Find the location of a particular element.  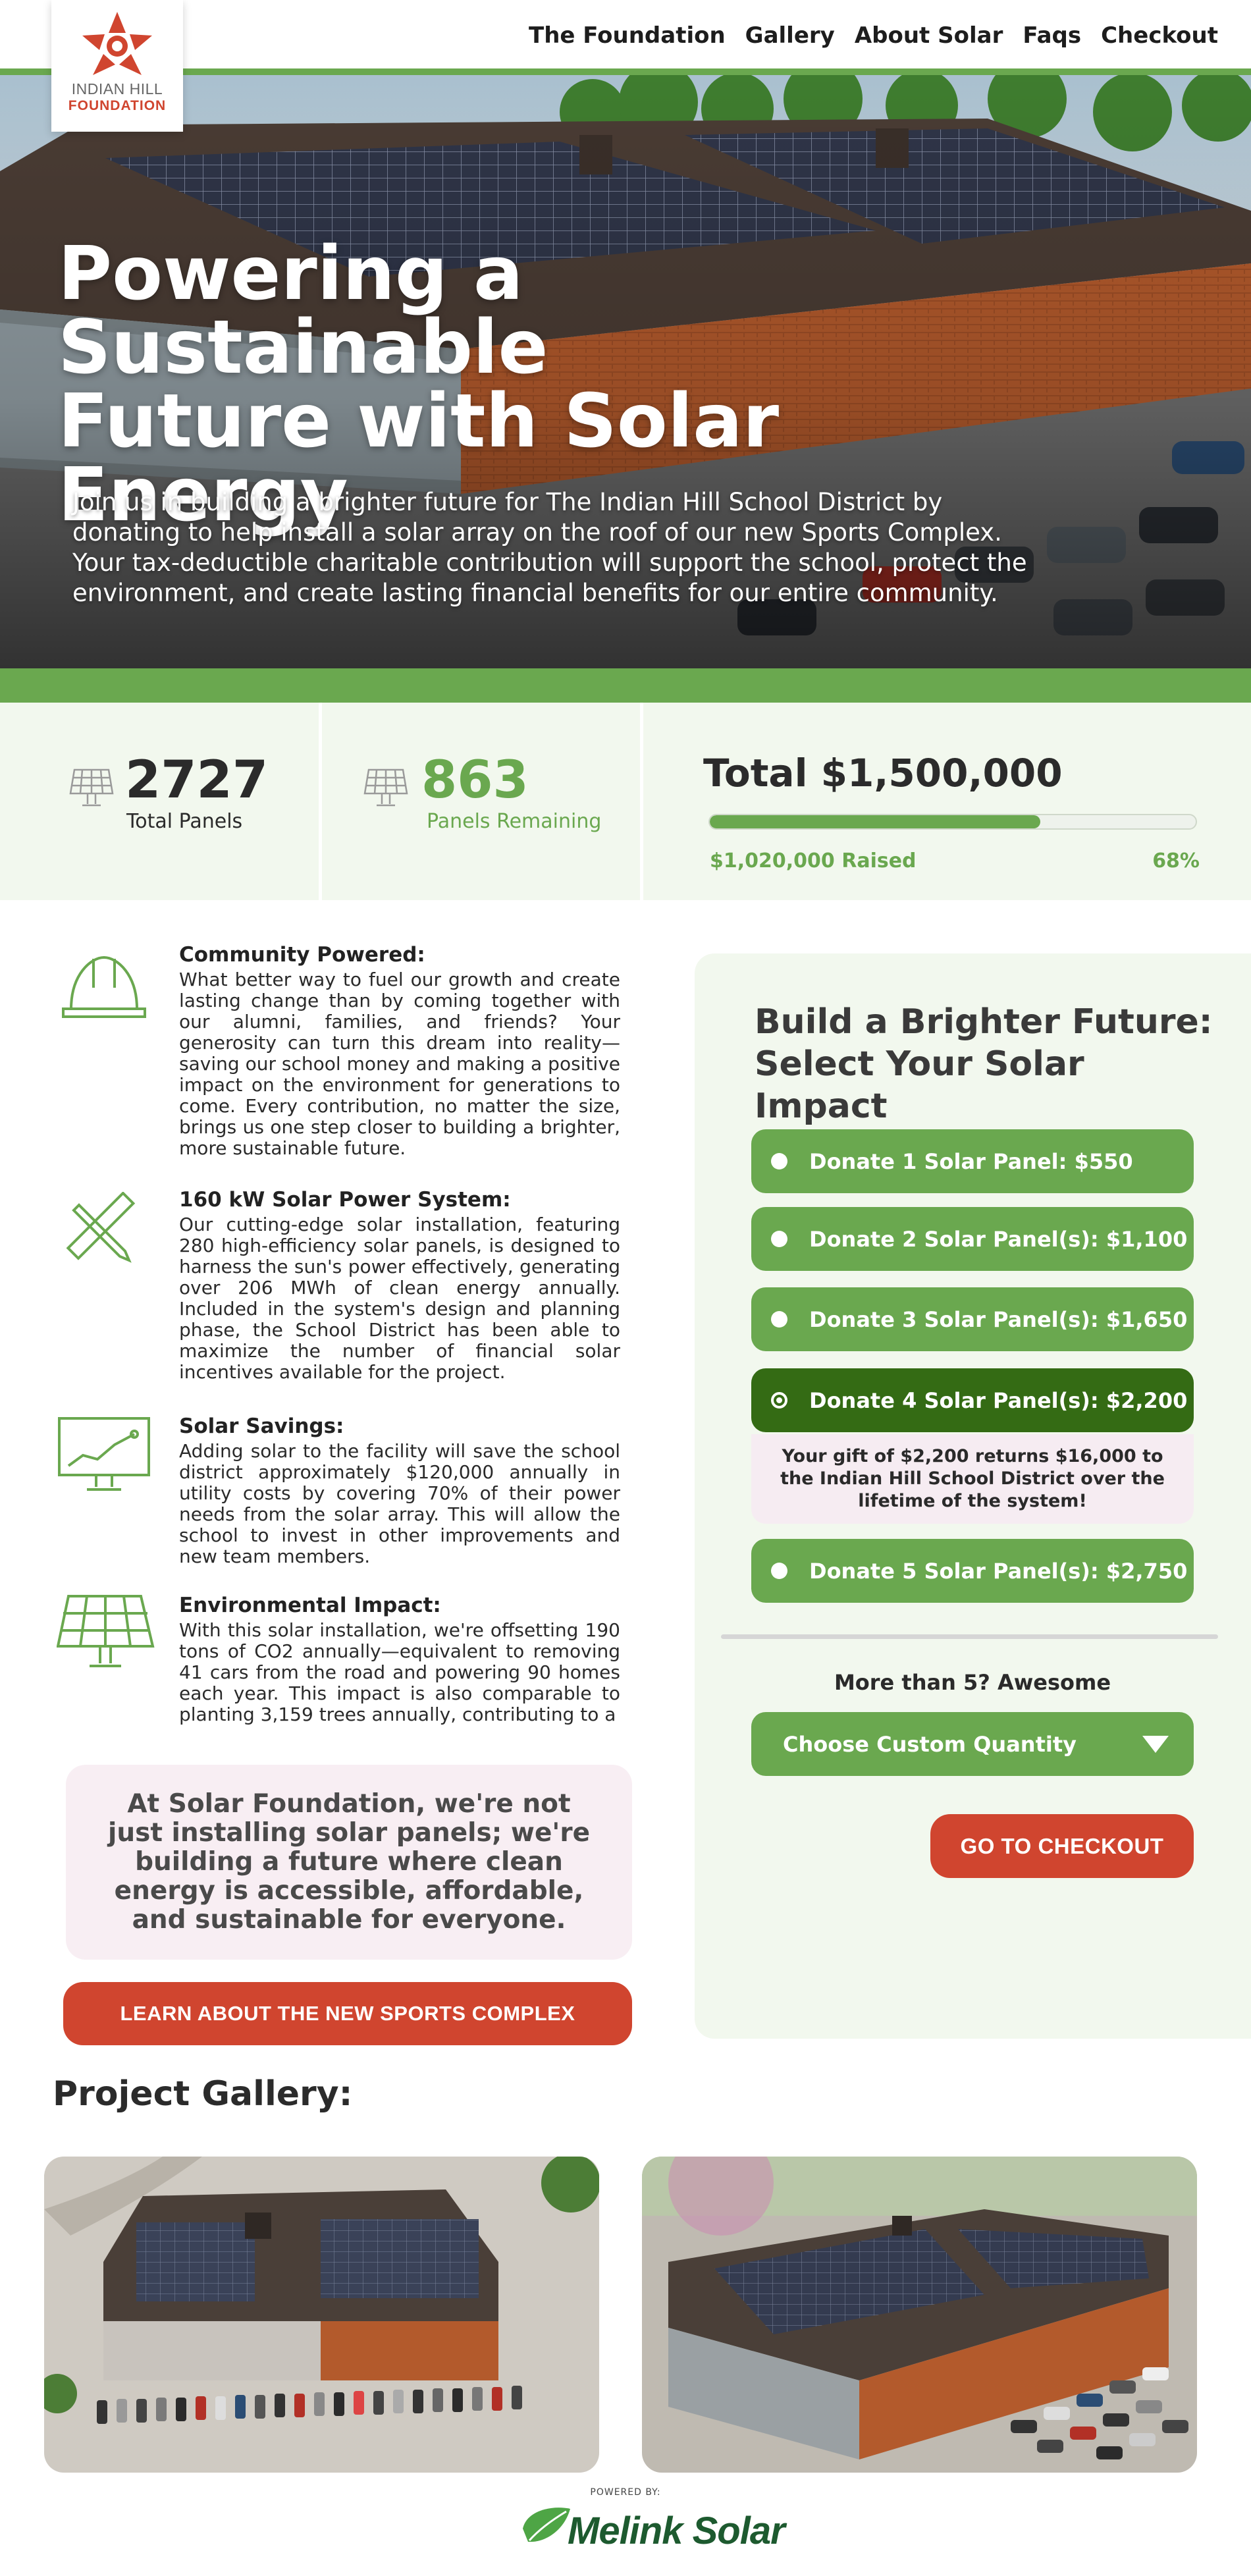

nav-checkout: Checkout is located at coordinates (1159, 35).